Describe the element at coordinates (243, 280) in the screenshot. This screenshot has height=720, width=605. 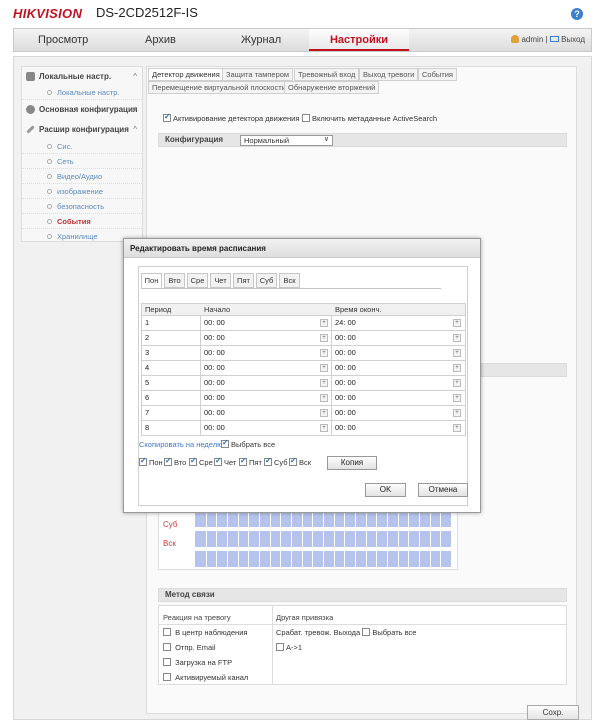
I see `day-tab-fri: Пят` at that location.